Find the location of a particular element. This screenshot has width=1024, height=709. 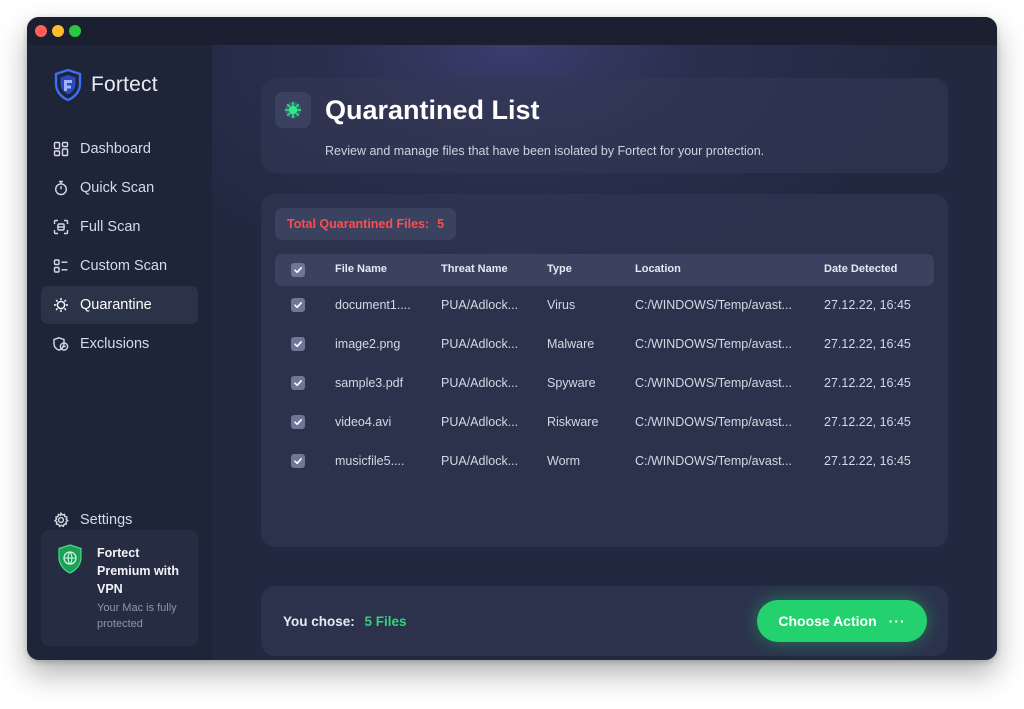

sidebar-item-quarantine: Quarantine is located at coordinates (119, 305).